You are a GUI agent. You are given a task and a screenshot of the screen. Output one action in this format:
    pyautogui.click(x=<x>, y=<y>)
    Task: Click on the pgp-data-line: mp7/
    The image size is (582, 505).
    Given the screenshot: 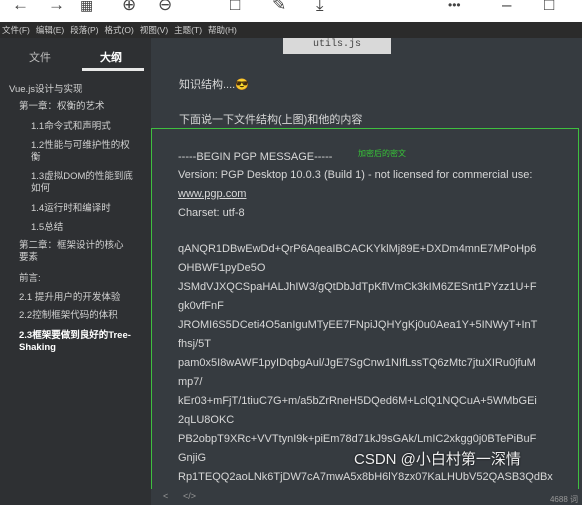 What is the action you would take?
    pyautogui.click(x=190, y=382)
    